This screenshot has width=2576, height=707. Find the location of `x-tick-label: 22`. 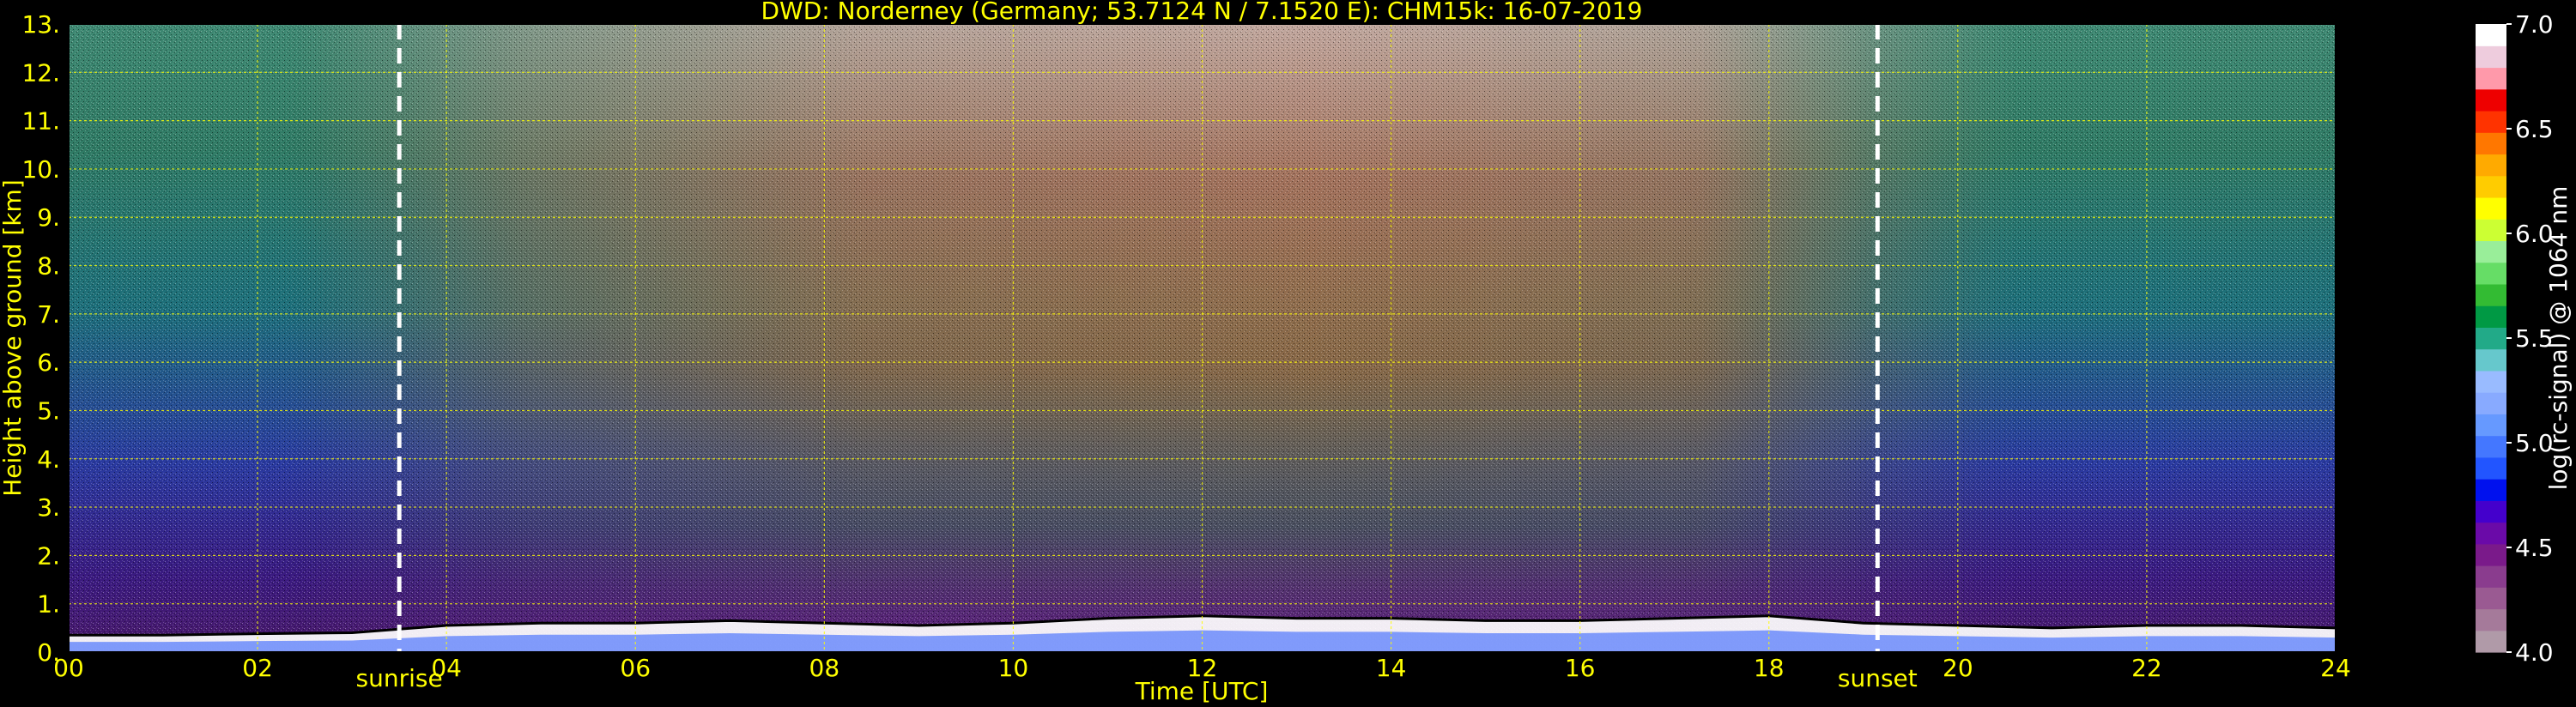

x-tick-label: 22 is located at coordinates (2146, 668).